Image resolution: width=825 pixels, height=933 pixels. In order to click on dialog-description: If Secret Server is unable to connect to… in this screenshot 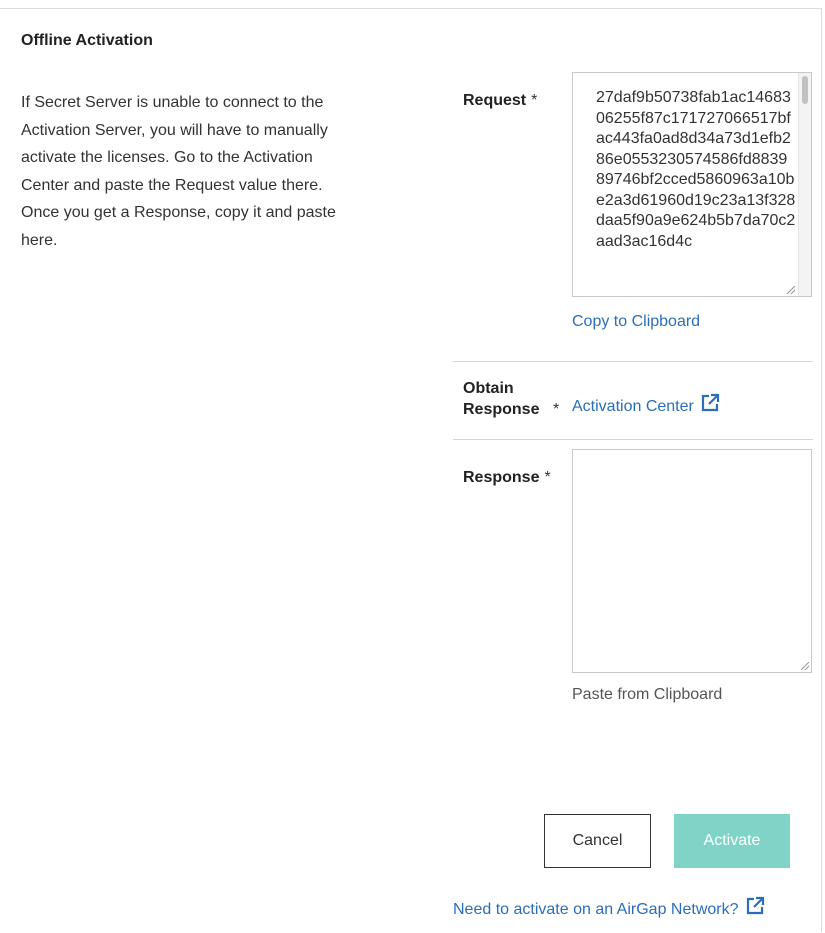, I will do `click(178, 171)`.